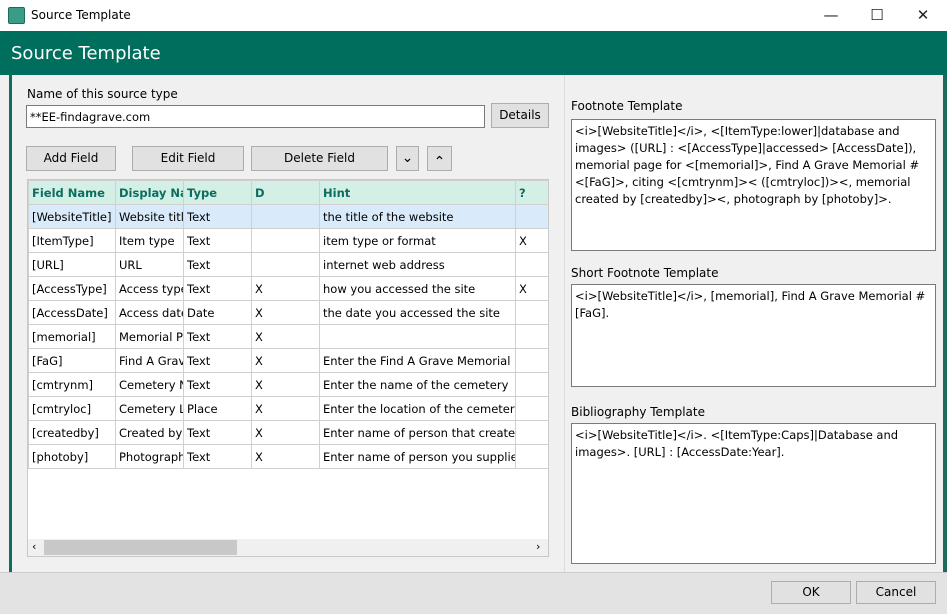 The width and height of the screenshot is (947, 614). What do you see at coordinates (288, 336) in the screenshot?
I see `table-row: [memorial]Memorial PageTextX` at bounding box center [288, 336].